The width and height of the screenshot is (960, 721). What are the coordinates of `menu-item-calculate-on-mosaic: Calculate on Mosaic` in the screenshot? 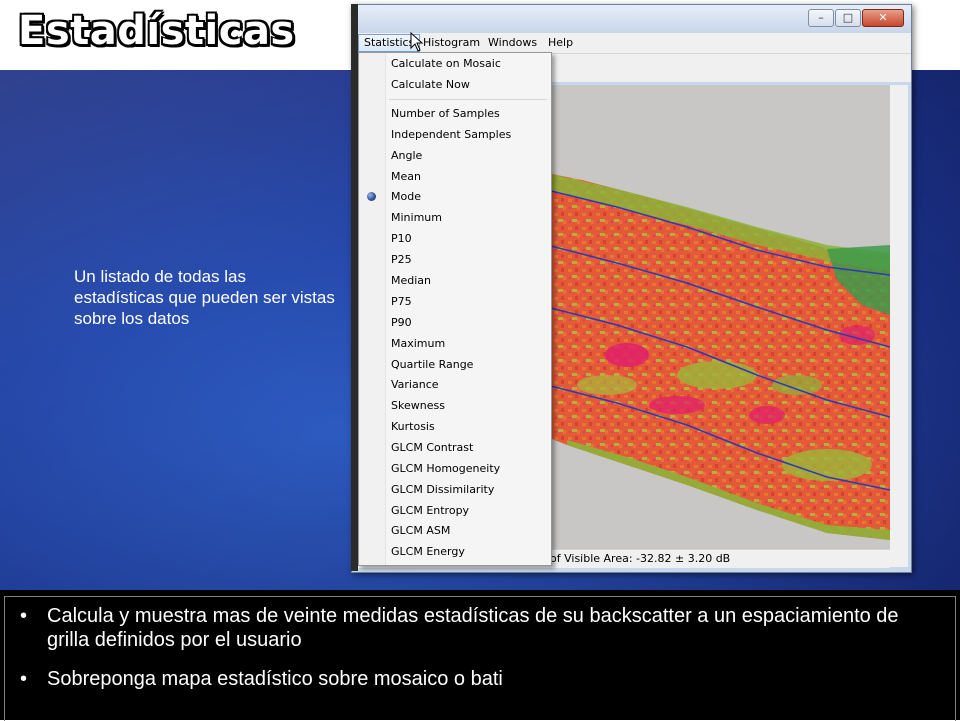 It's located at (446, 64).